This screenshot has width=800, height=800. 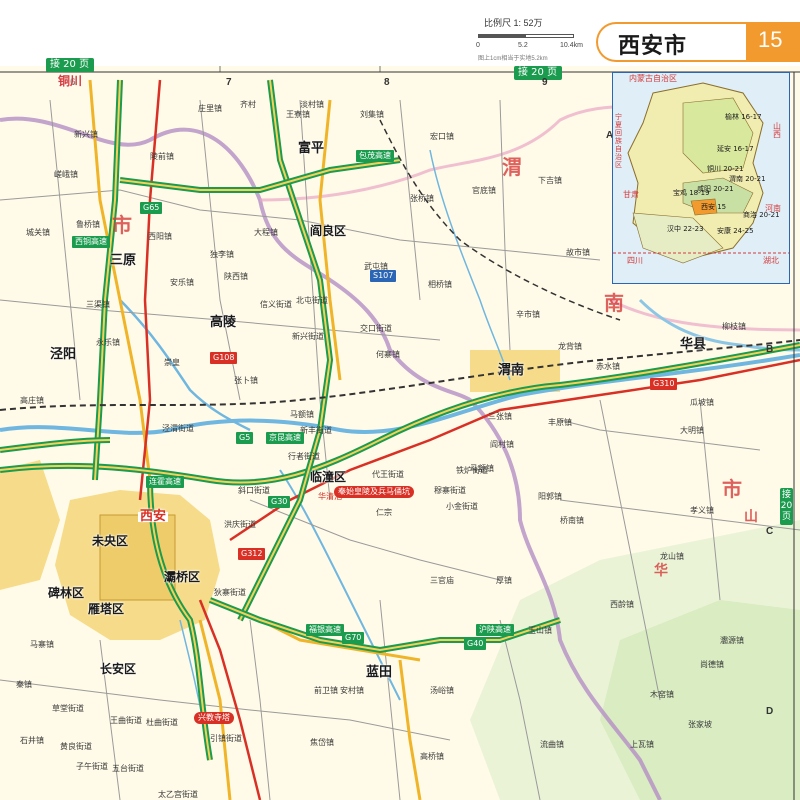 What do you see at coordinates (123, 260) in the screenshot?
I see `county-sanyuan: 三原` at bounding box center [123, 260].